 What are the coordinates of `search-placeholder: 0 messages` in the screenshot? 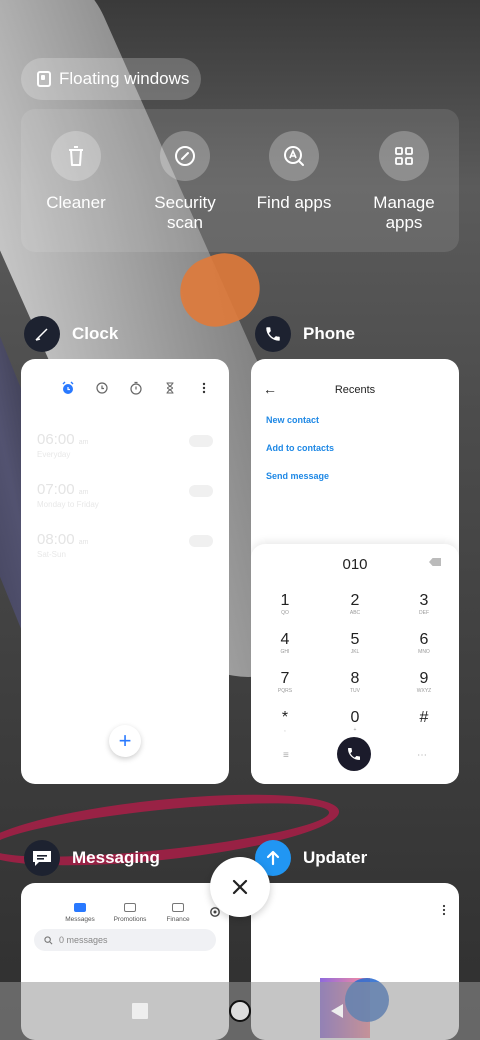 It's located at (83, 940).